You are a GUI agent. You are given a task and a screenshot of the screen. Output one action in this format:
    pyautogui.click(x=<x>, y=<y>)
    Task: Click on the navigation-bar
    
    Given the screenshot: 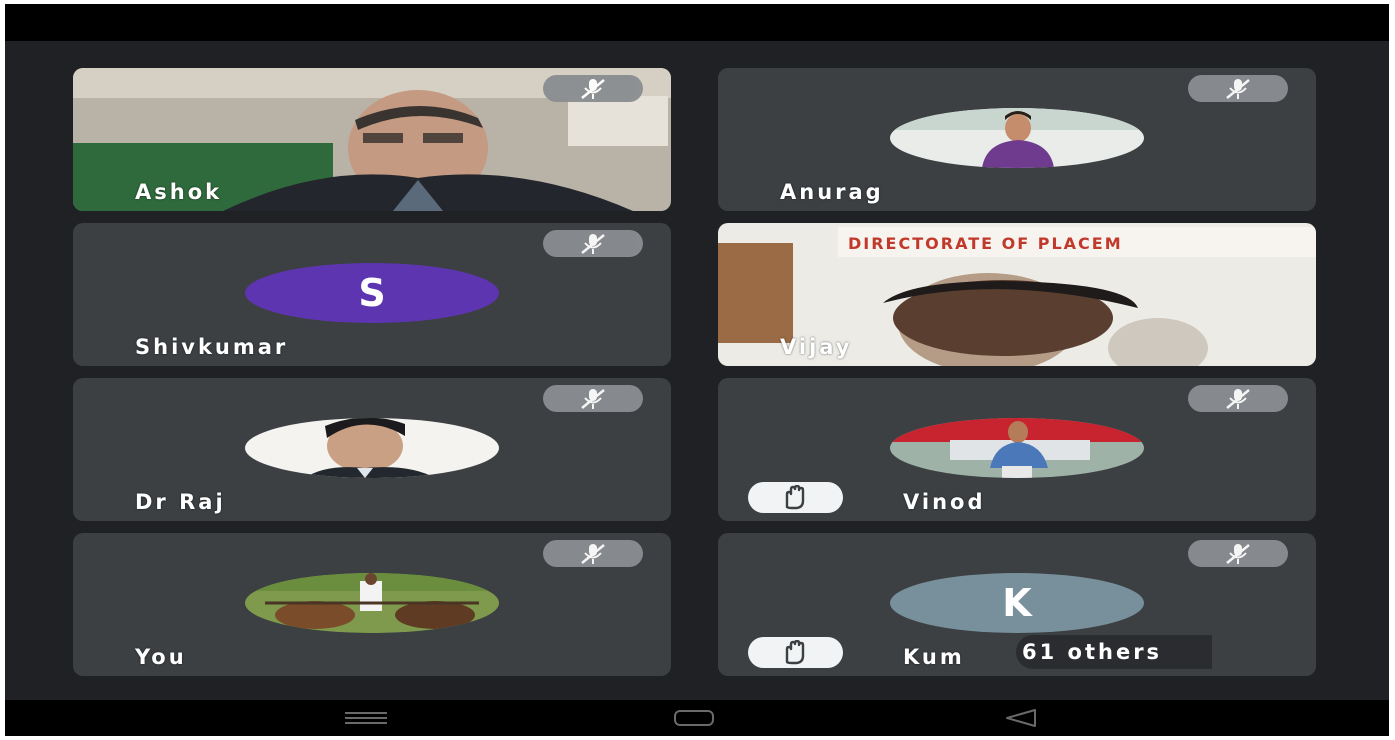 What is the action you would take?
    pyautogui.click(x=697, y=718)
    